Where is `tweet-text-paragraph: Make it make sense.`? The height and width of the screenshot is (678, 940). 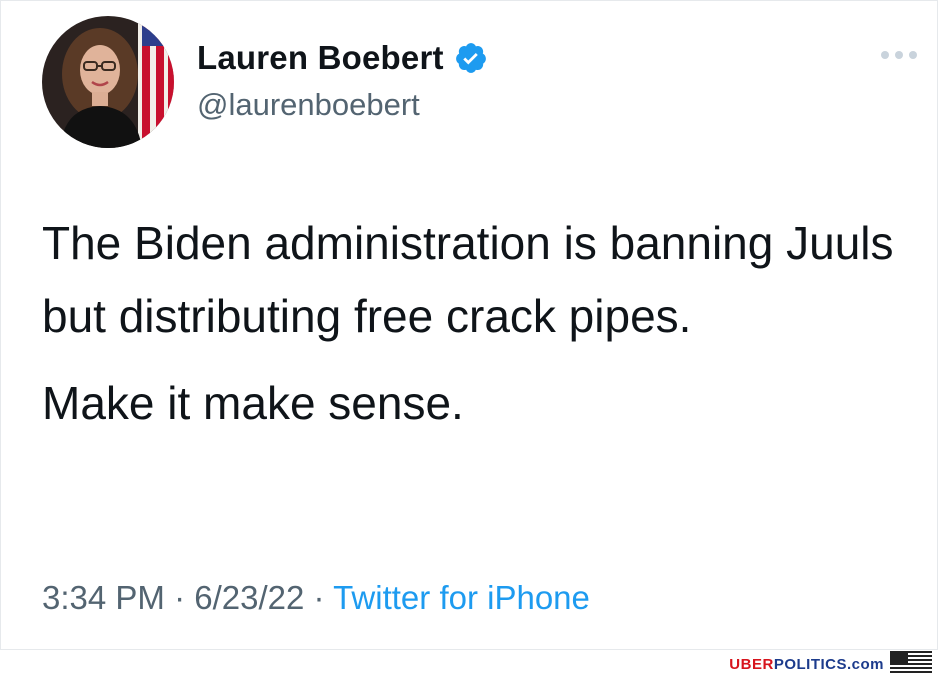
tweet-text-paragraph: Make it make sense. is located at coordinates (253, 403).